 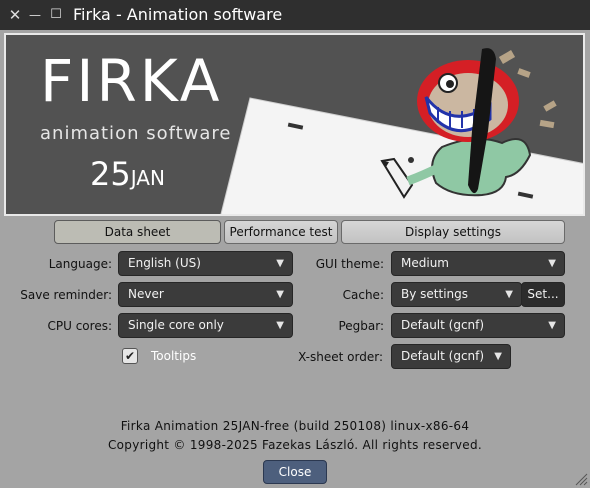 I want to click on xsheet-order-value: Default (gcnf), so click(x=443, y=356).